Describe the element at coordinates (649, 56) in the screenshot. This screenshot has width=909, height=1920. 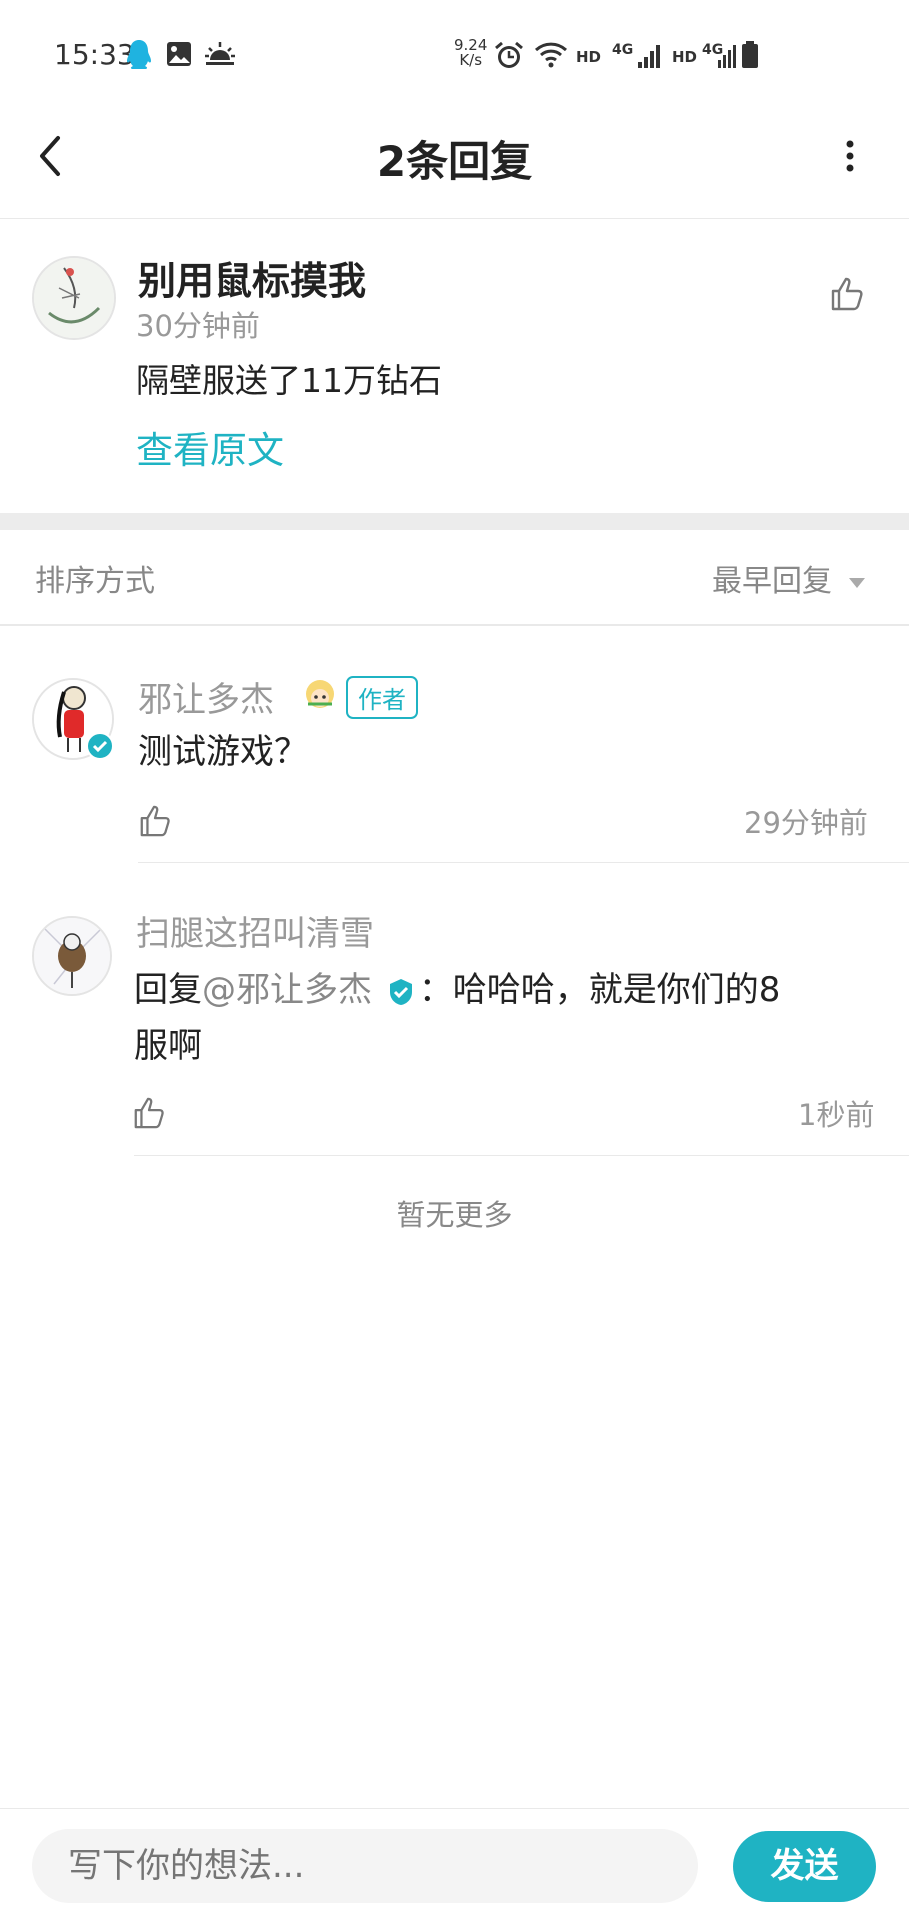
I see `signal-bars-icon` at that location.